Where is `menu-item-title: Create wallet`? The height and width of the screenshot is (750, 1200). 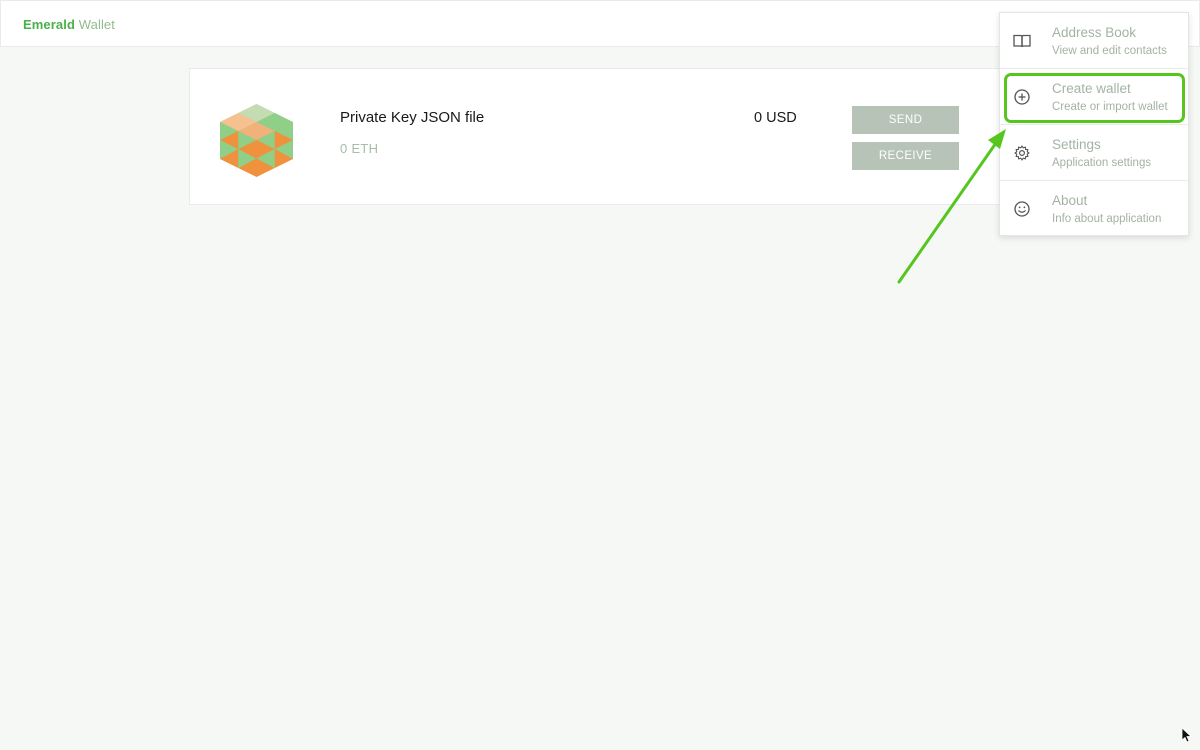
menu-item-title: Create wallet is located at coordinates (1091, 88).